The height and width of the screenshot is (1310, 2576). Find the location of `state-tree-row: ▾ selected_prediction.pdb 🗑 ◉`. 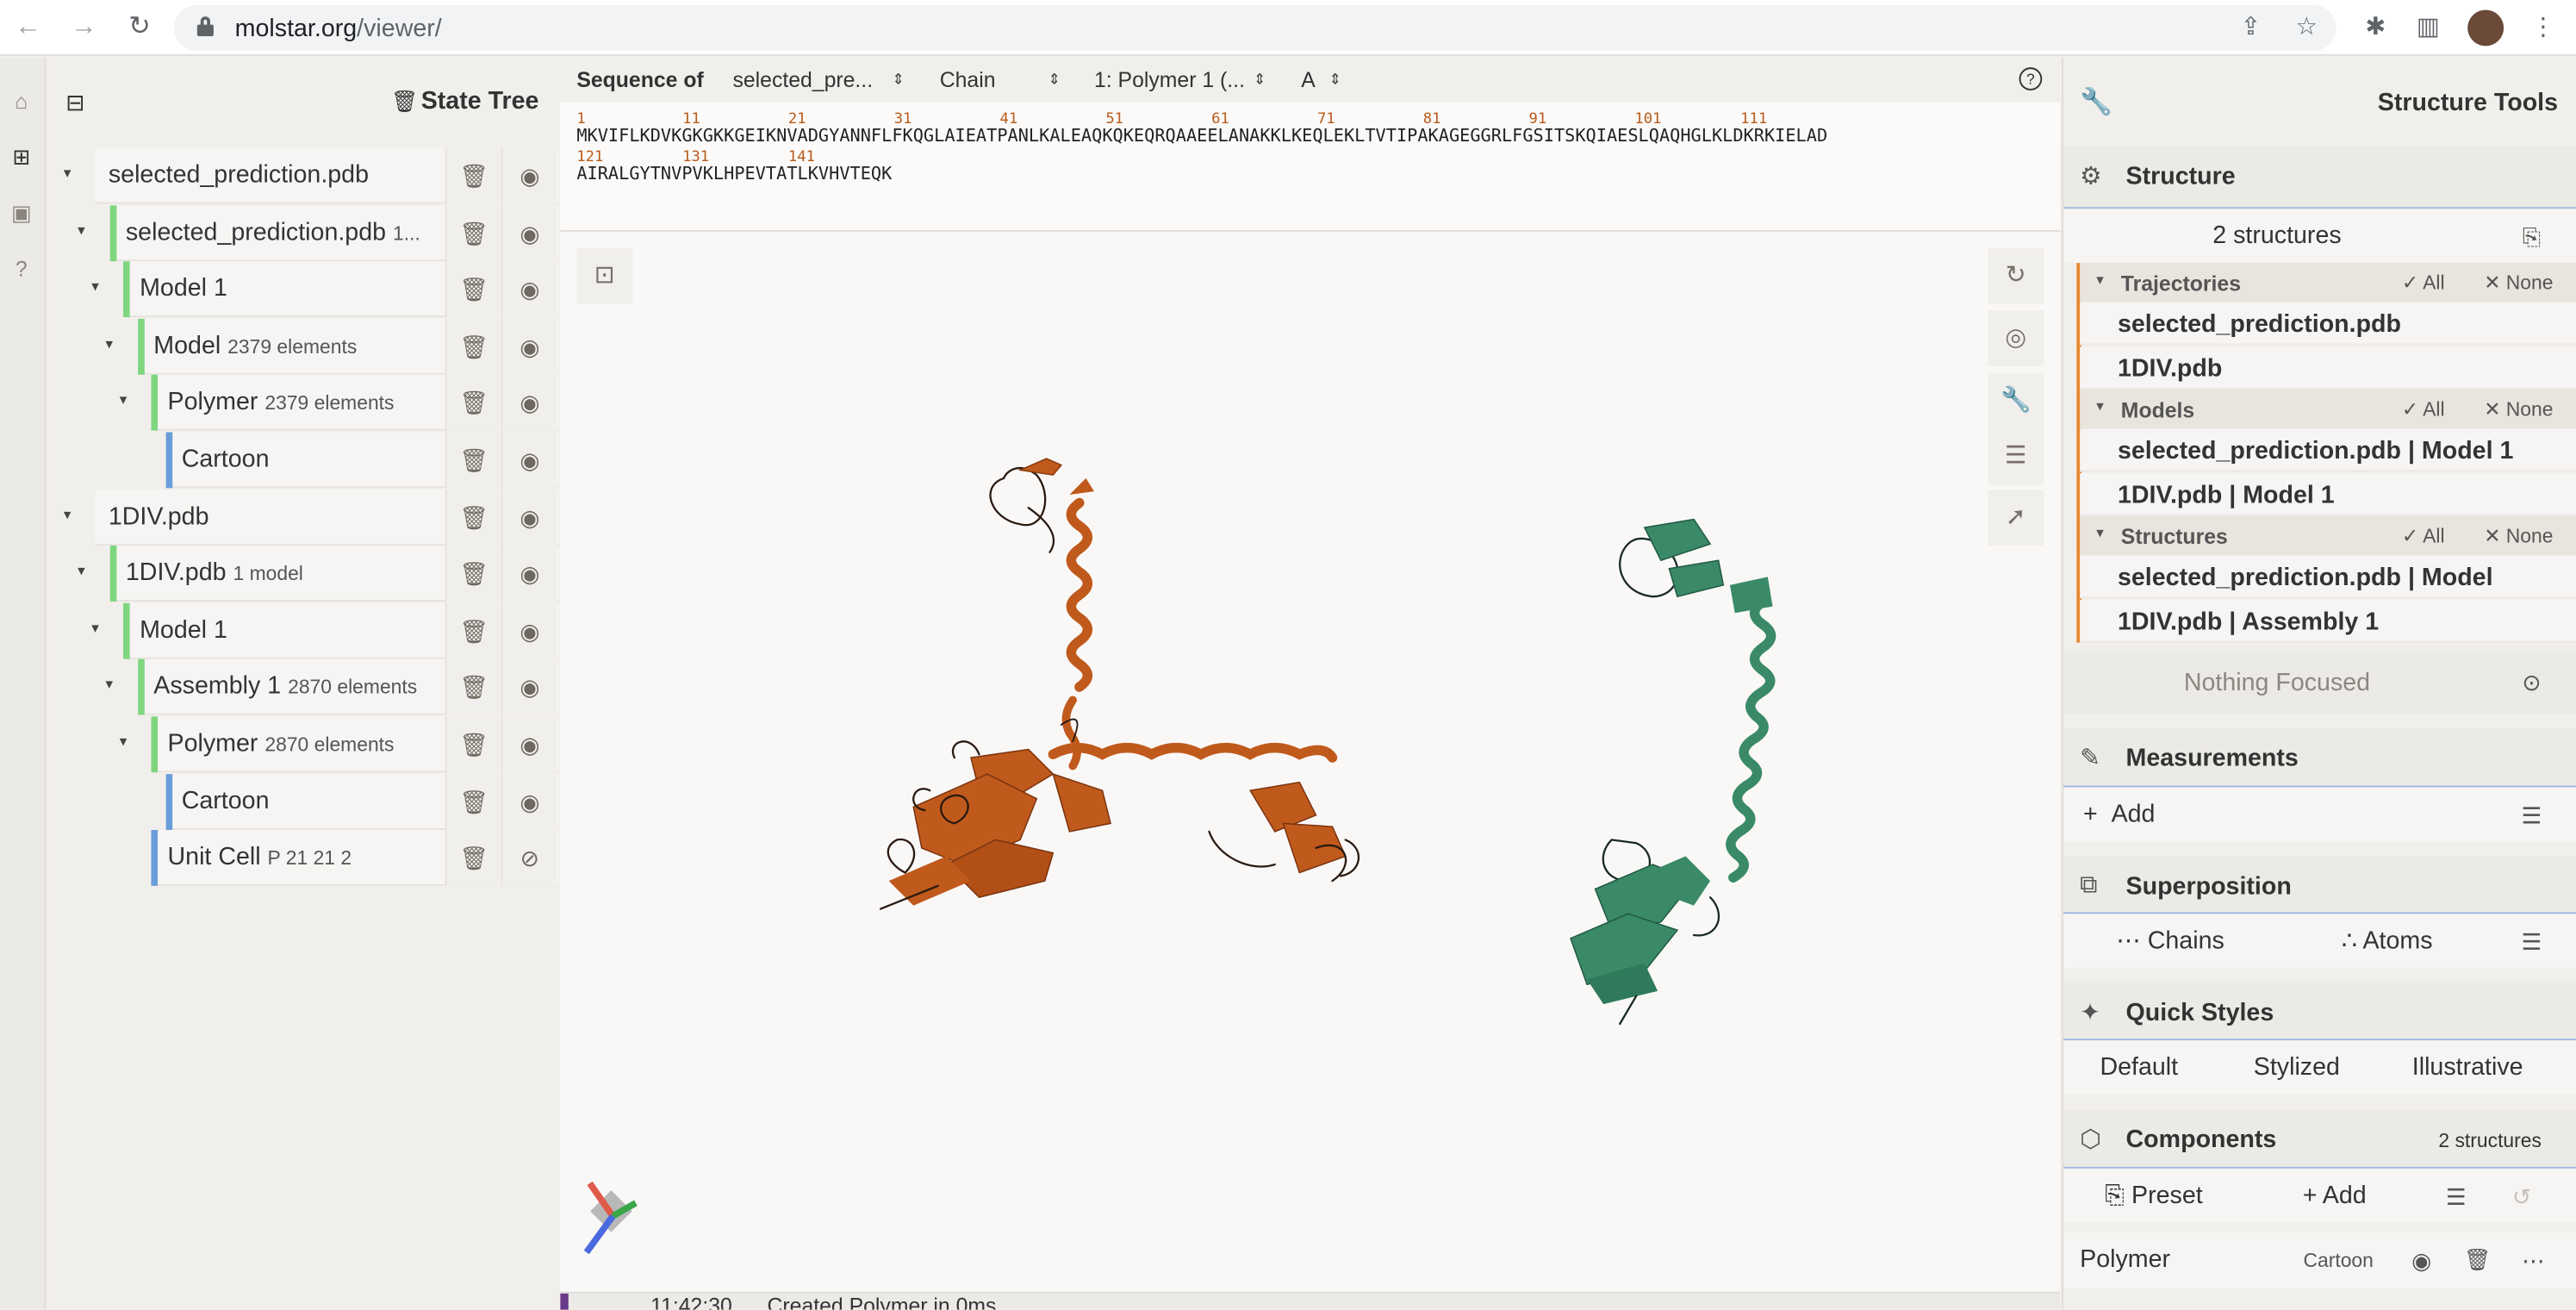

state-tree-row: ▾ selected_prediction.pdb 🗑 ◉ is located at coordinates (312, 175).